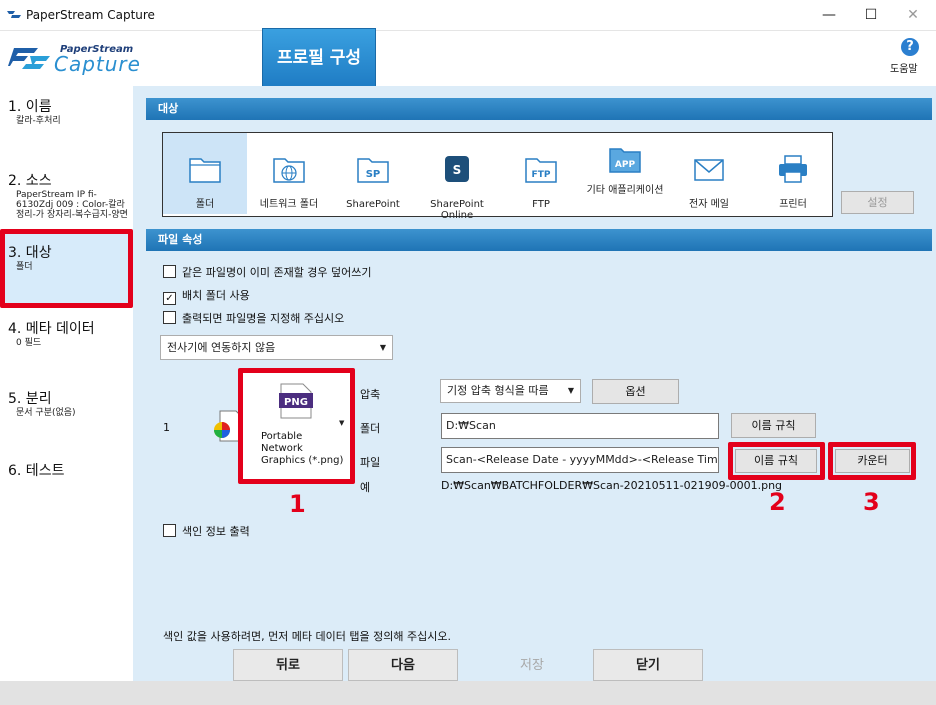 This screenshot has height=705, width=936. I want to click on minimize-button: —, so click(829, 15).